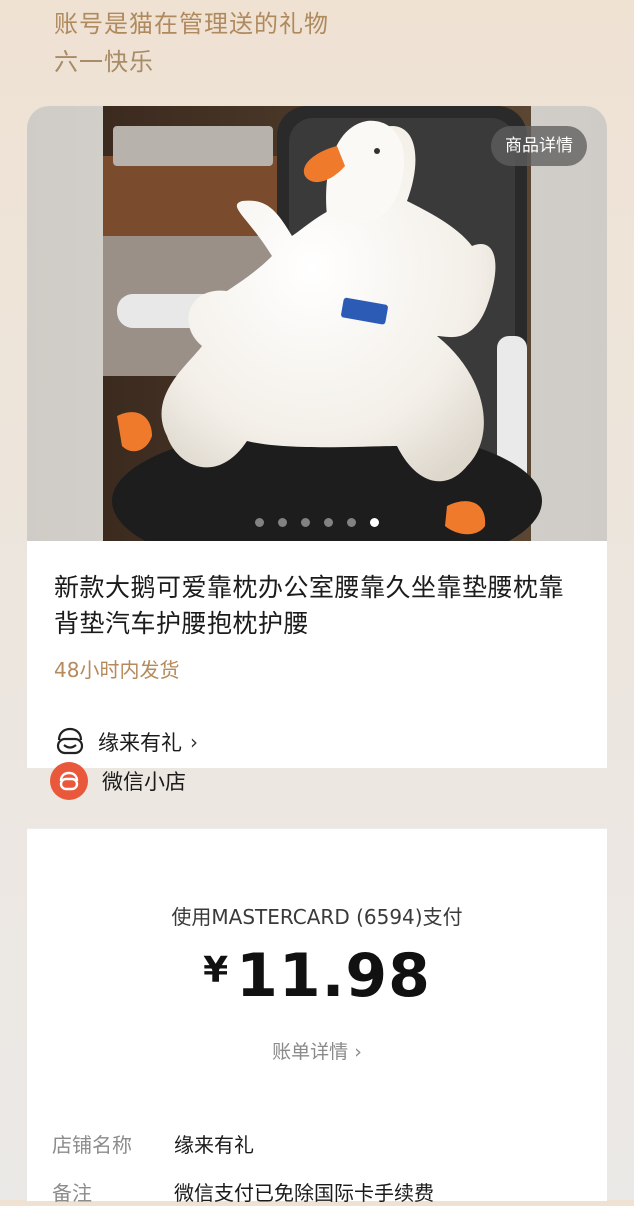 The height and width of the screenshot is (1206, 634). I want to click on shop-link: 缘来有礼 ›, so click(126, 742).